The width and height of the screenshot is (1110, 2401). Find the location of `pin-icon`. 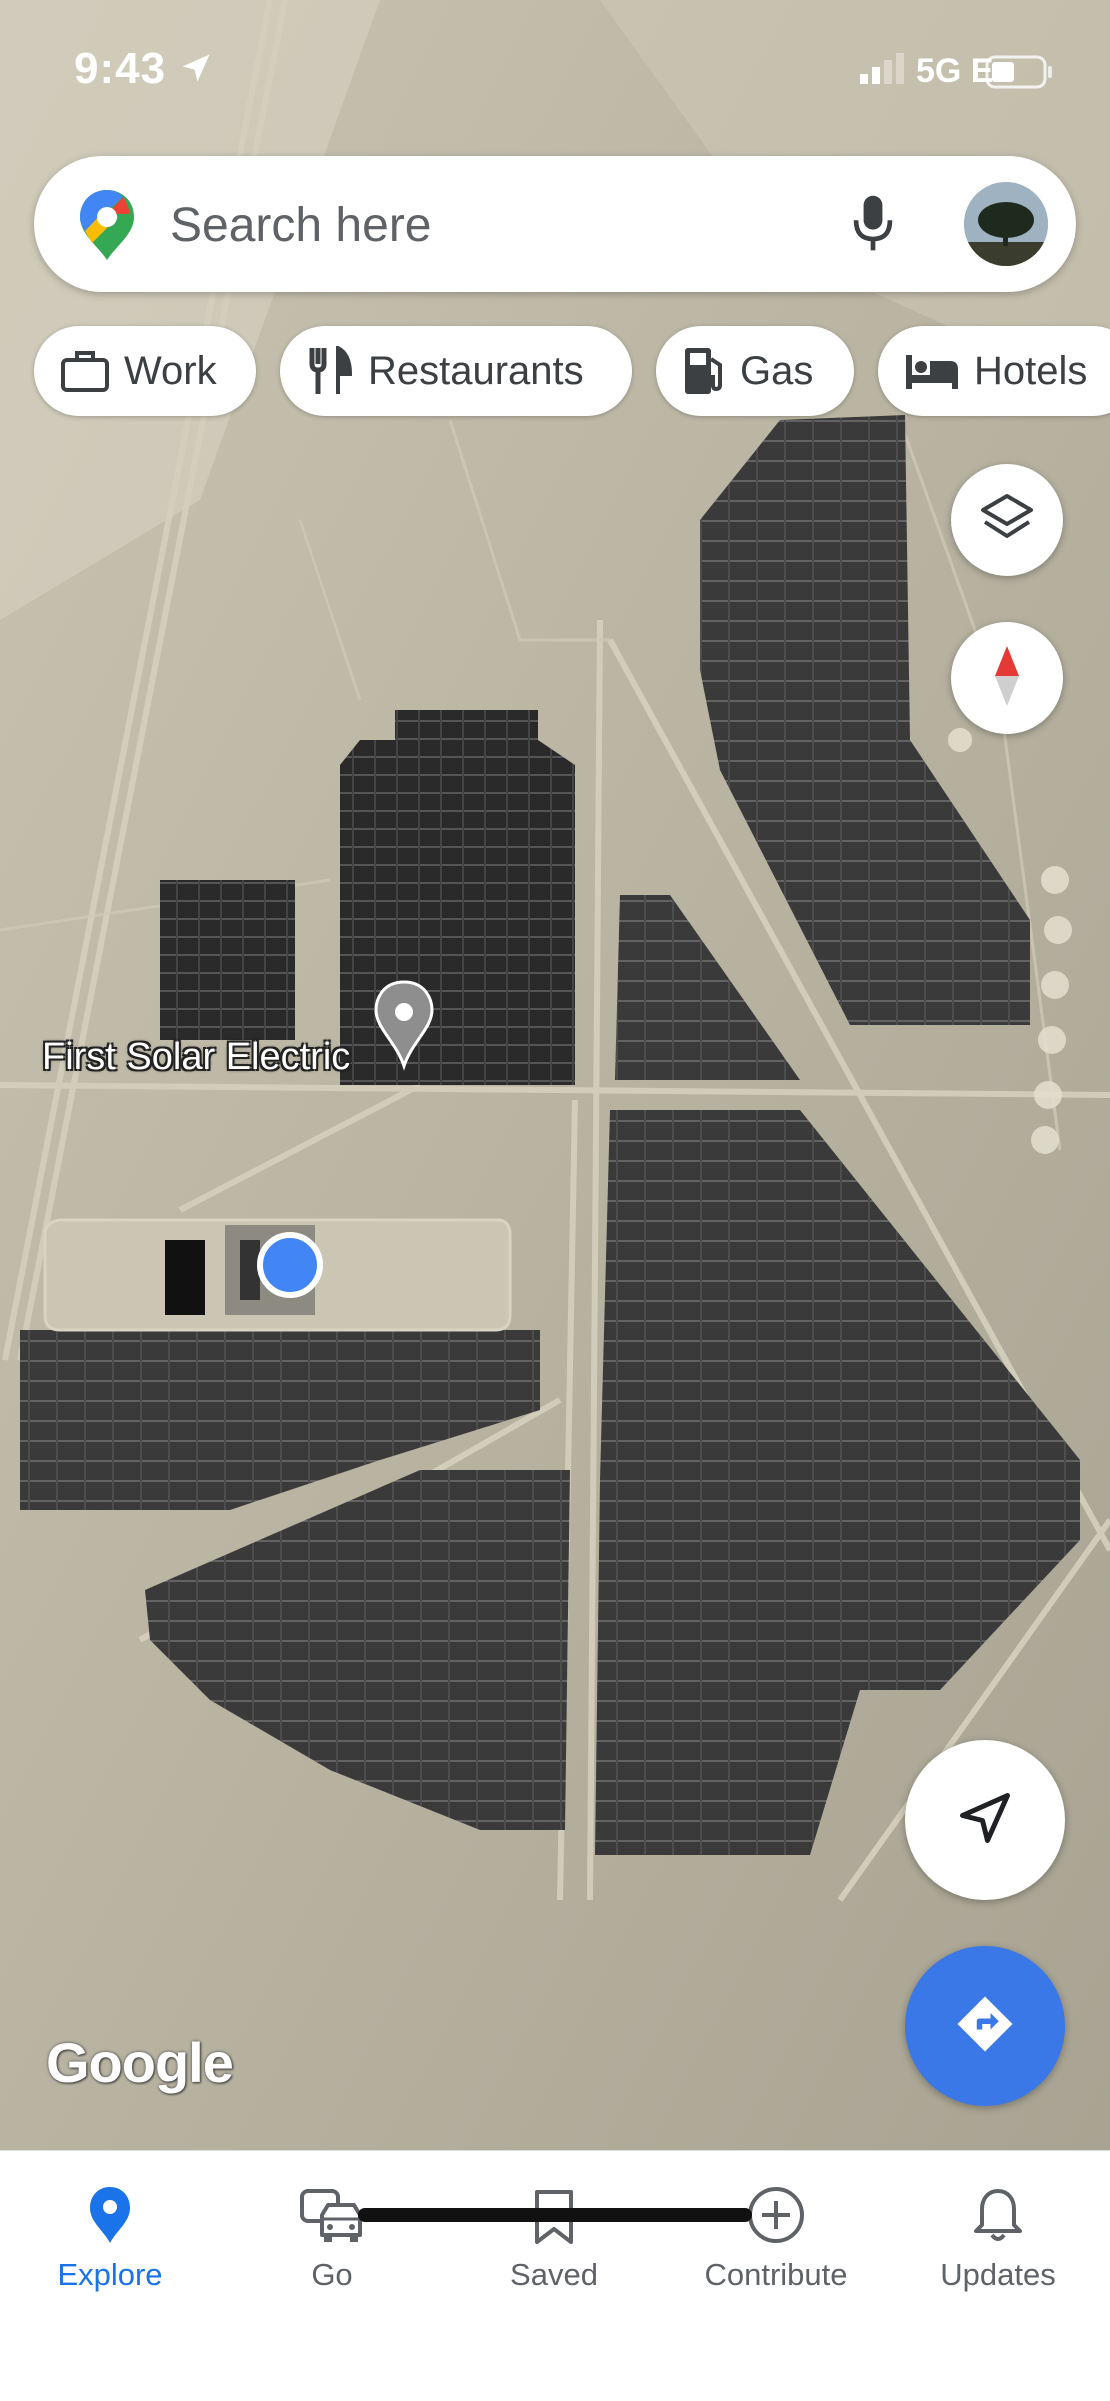

pin-icon is located at coordinates (110, 2210).